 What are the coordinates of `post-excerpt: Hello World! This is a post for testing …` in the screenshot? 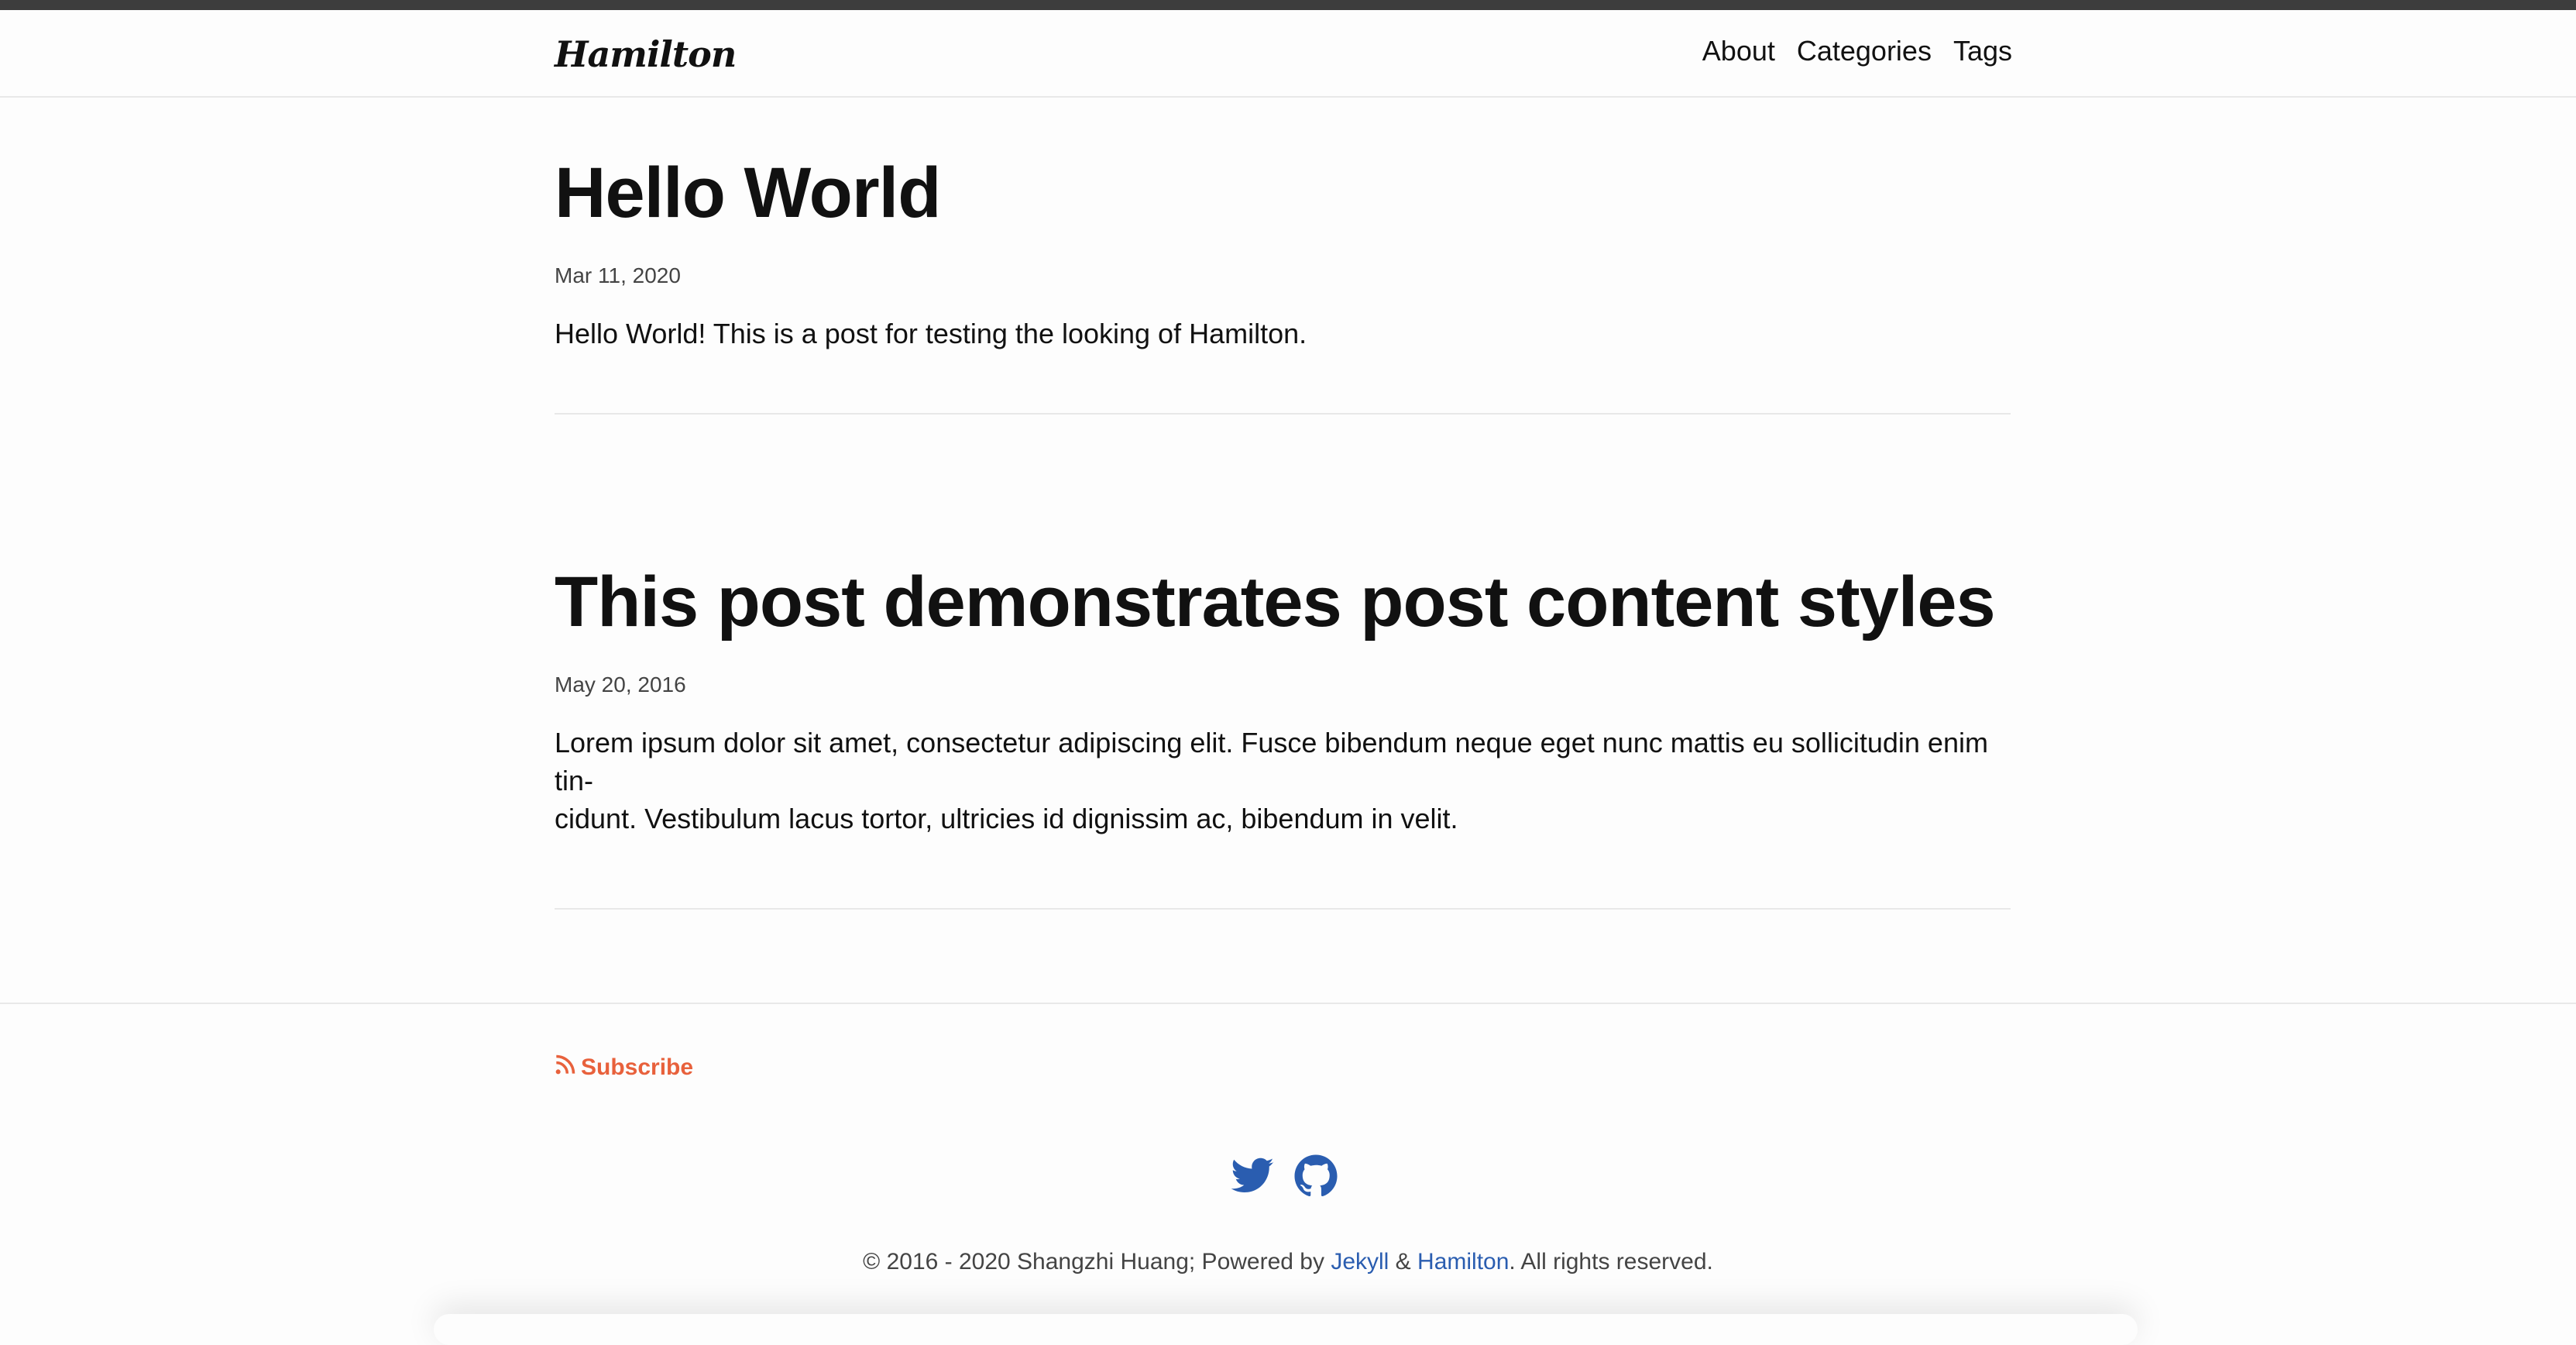 It's located at (931, 334).